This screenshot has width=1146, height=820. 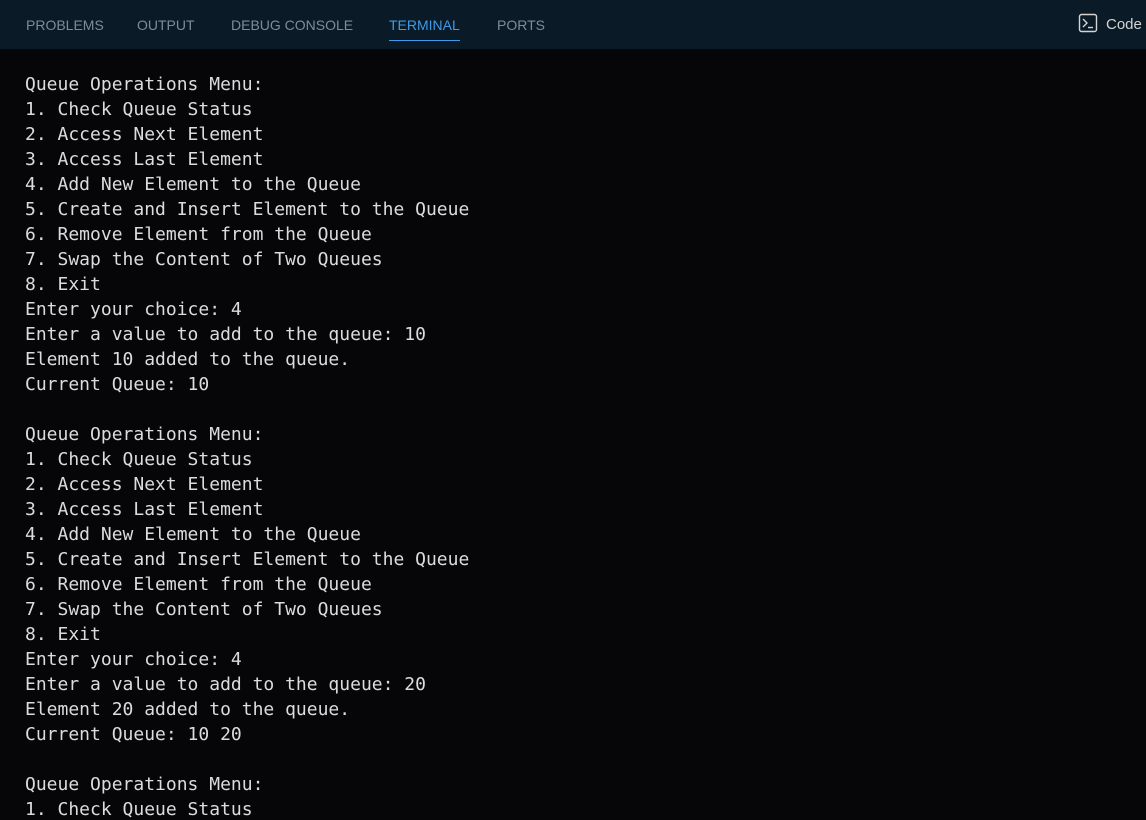 I want to click on tab-ports: PORTS, so click(x=521, y=24).